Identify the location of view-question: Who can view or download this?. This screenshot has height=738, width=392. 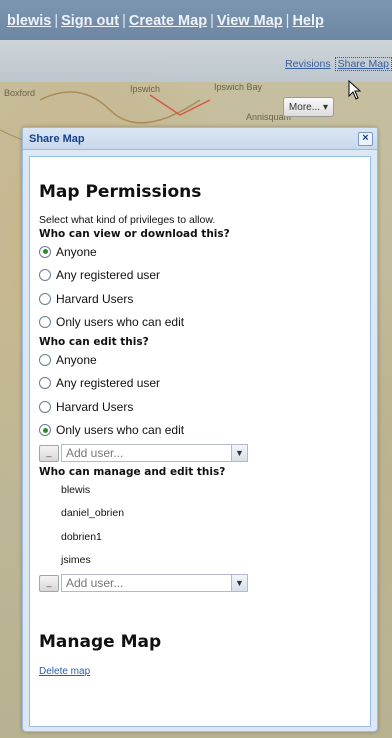
(134, 234).